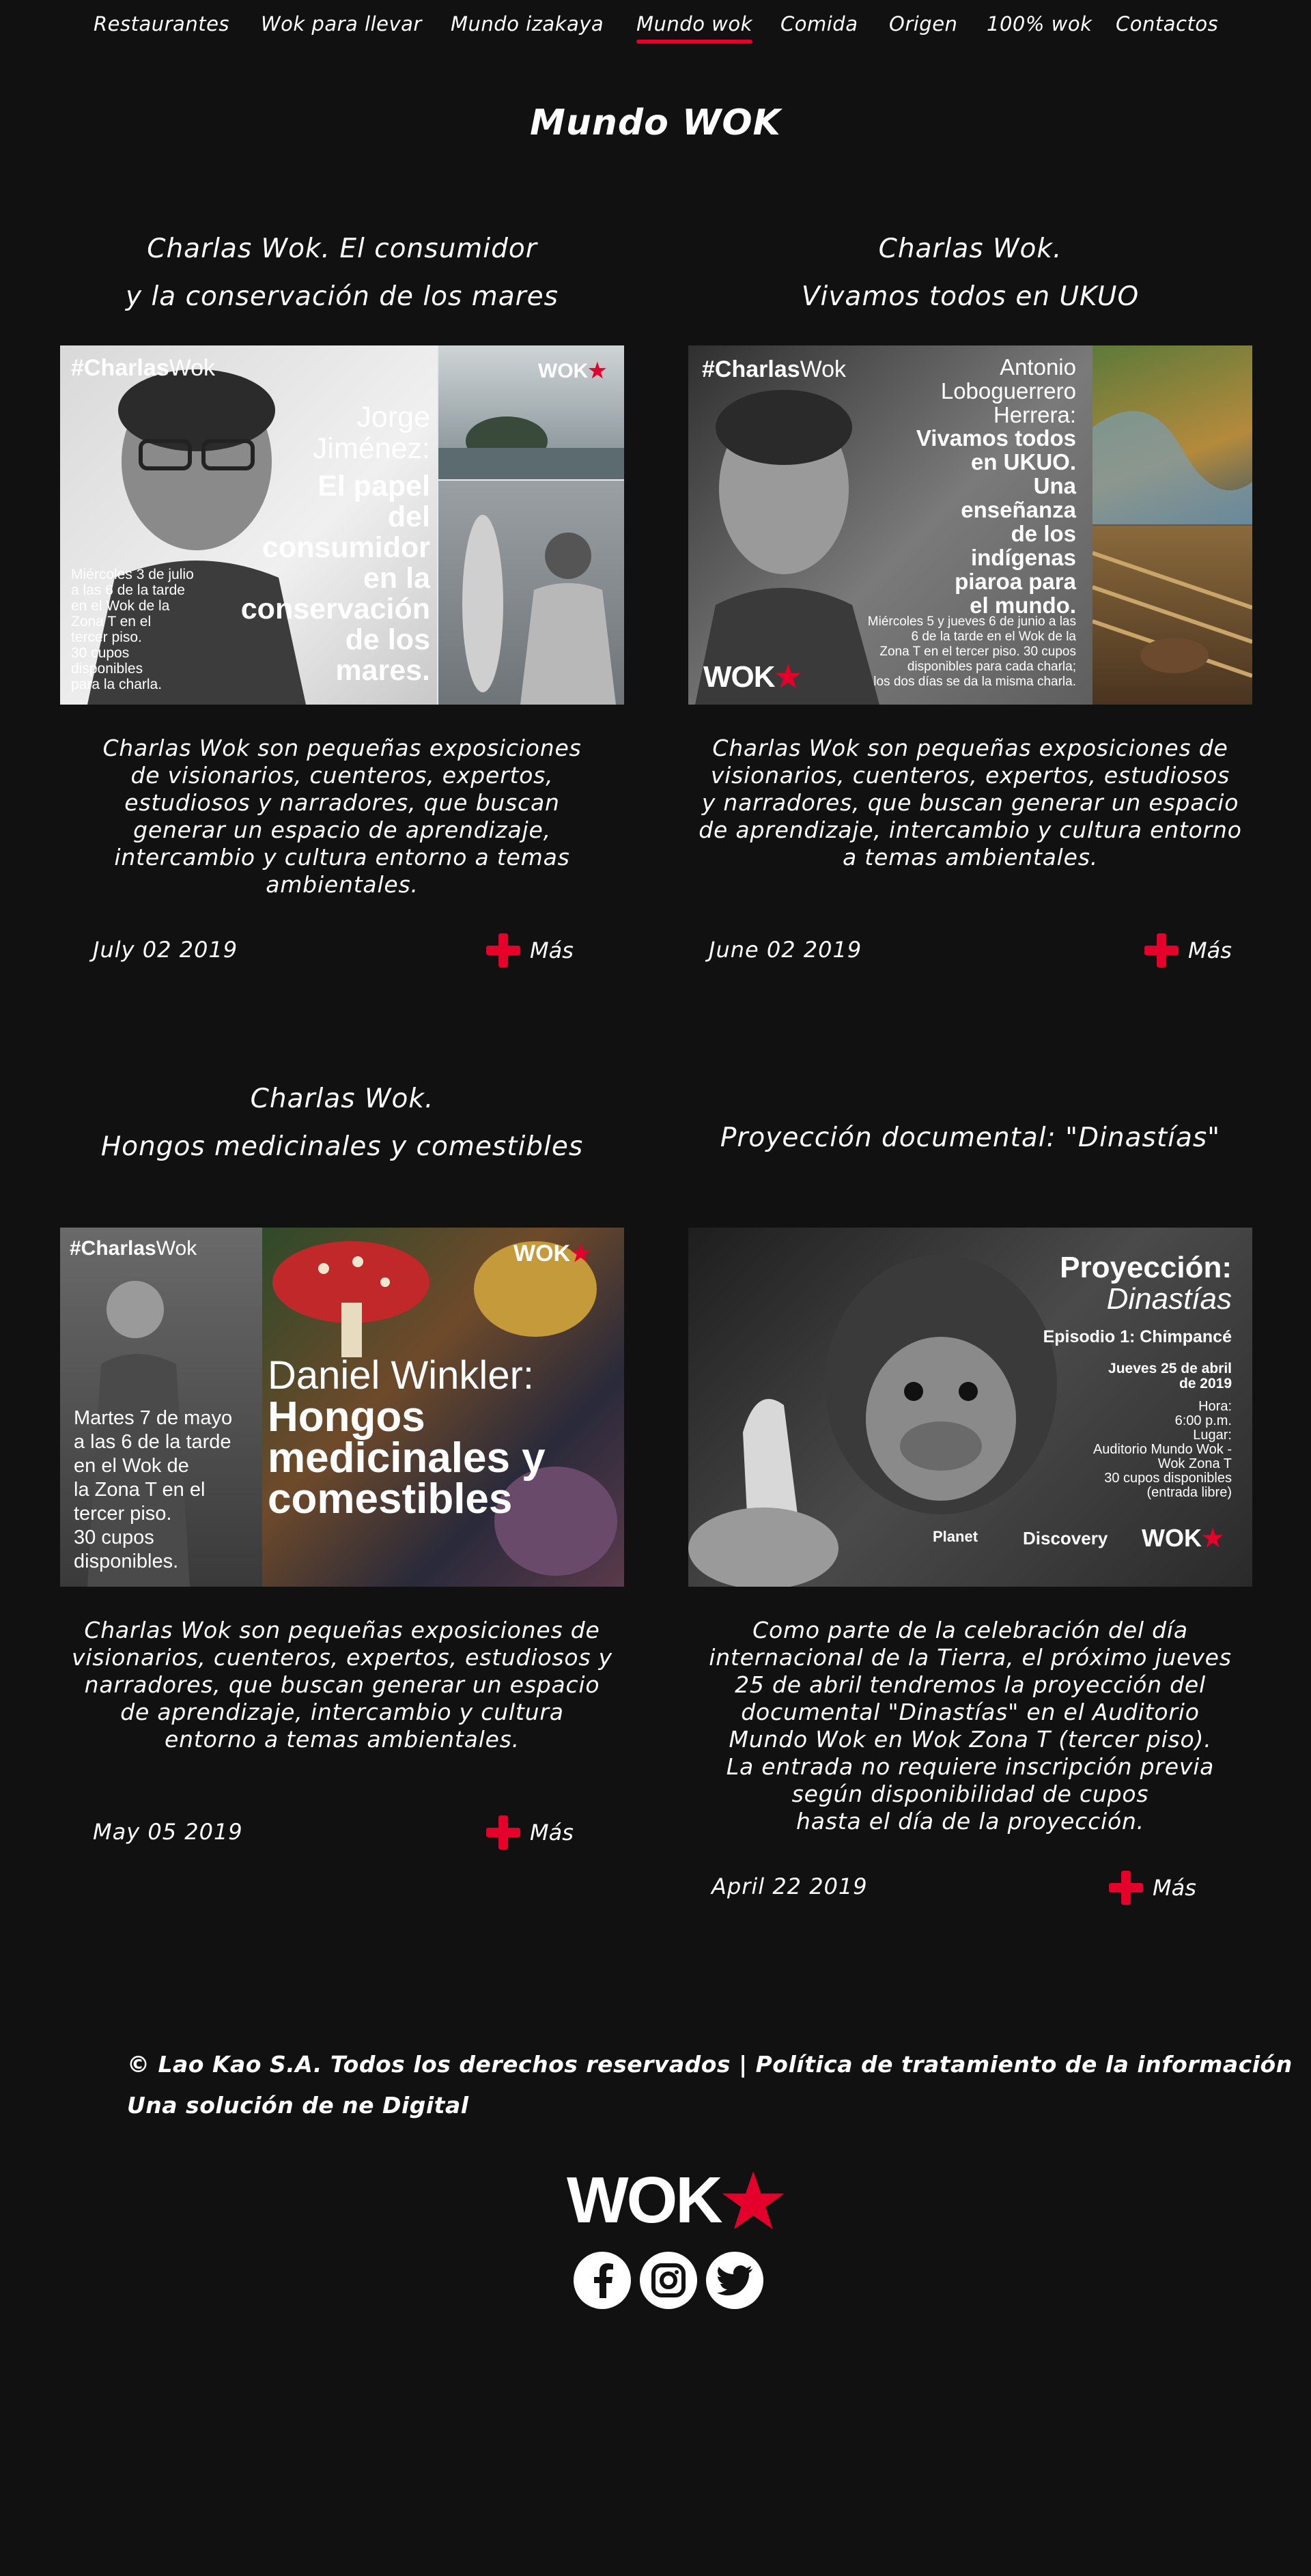 The height and width of the screenshot is (2576, 1311). What do you see at coordinates (1167, 24) in the screenshot?
I see `nav-item-contactos: Contactos` at bounding box center [1167, 24].